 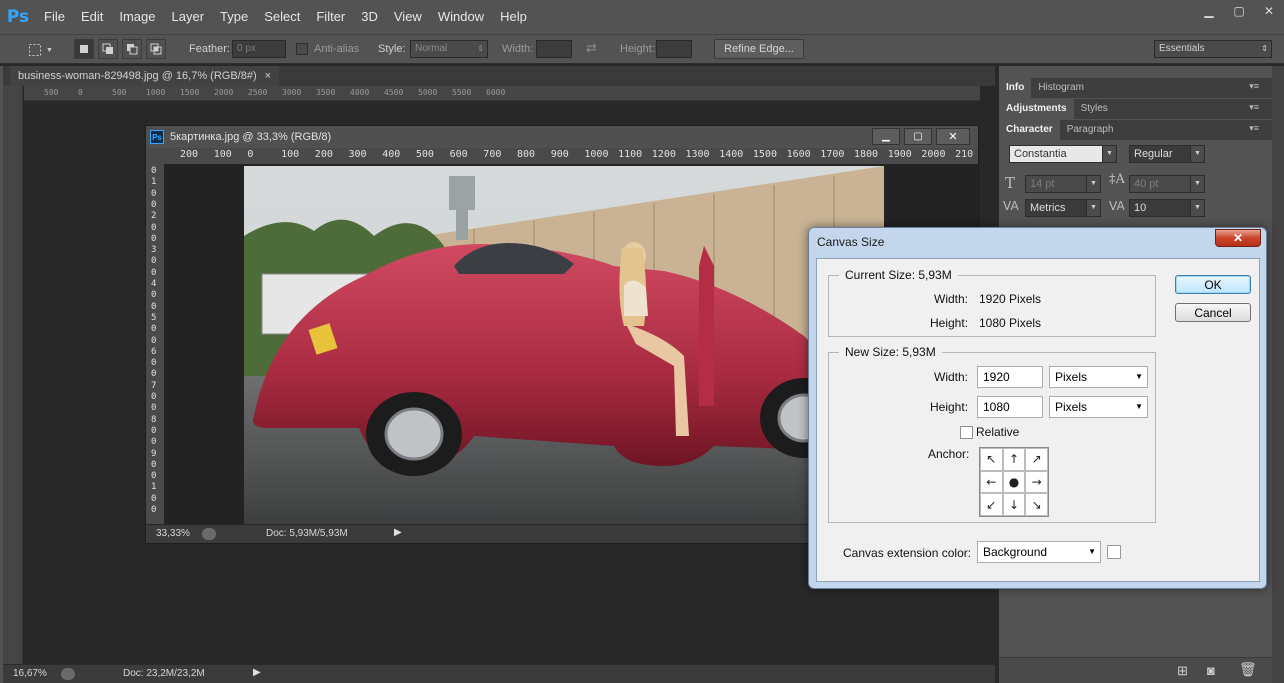 I want to click on menu-file: File, so click(x=54, y=17).